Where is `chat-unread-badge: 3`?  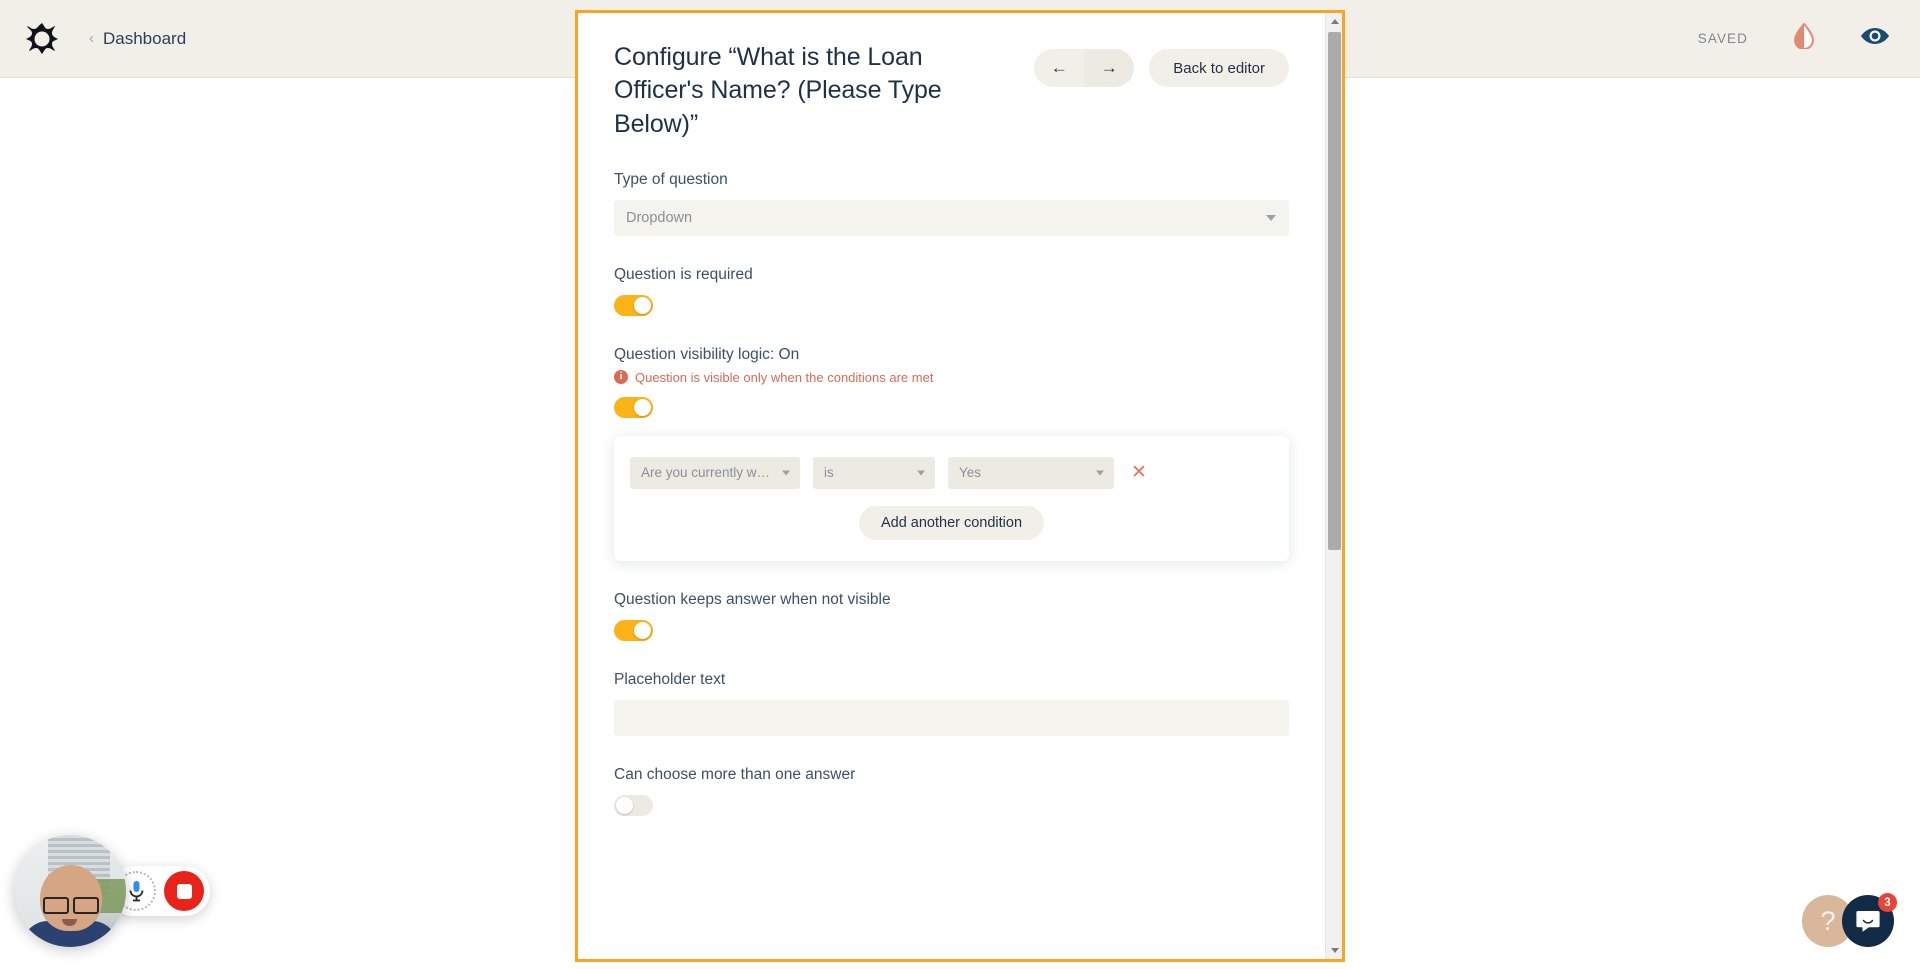
chat-unread-badge: 3 is located at coordinates (1887, 902).